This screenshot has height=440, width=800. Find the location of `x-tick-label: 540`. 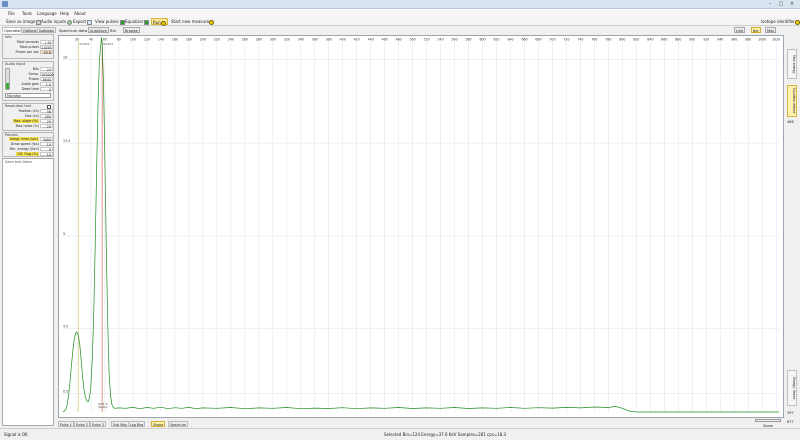

x-tick-label: 540 is located at coordinates (441, 40).